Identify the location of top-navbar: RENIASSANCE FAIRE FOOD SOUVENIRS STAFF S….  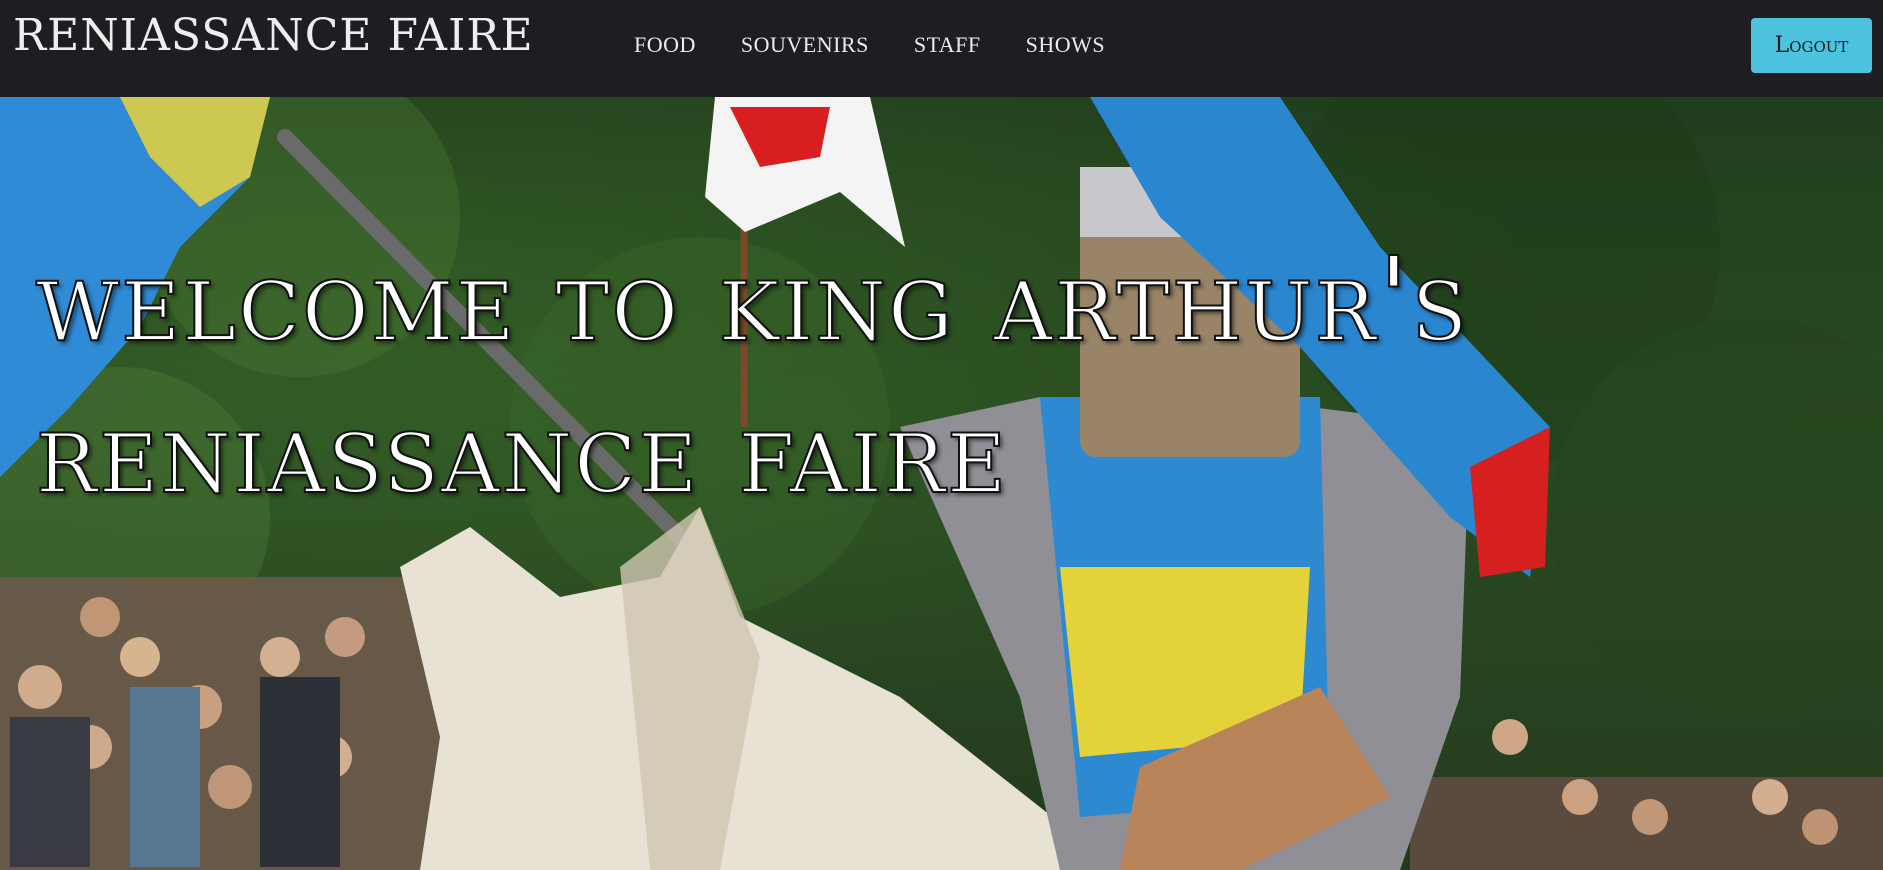
(941, 48).